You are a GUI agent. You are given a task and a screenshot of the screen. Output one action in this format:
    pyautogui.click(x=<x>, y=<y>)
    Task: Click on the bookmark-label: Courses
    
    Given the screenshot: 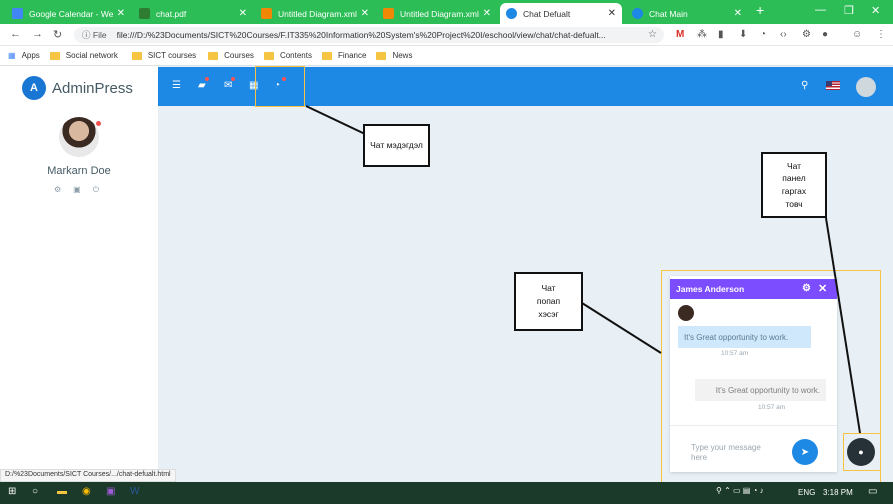 What is the action you would take?
    pyautogui.click(x=239, y=55)
    